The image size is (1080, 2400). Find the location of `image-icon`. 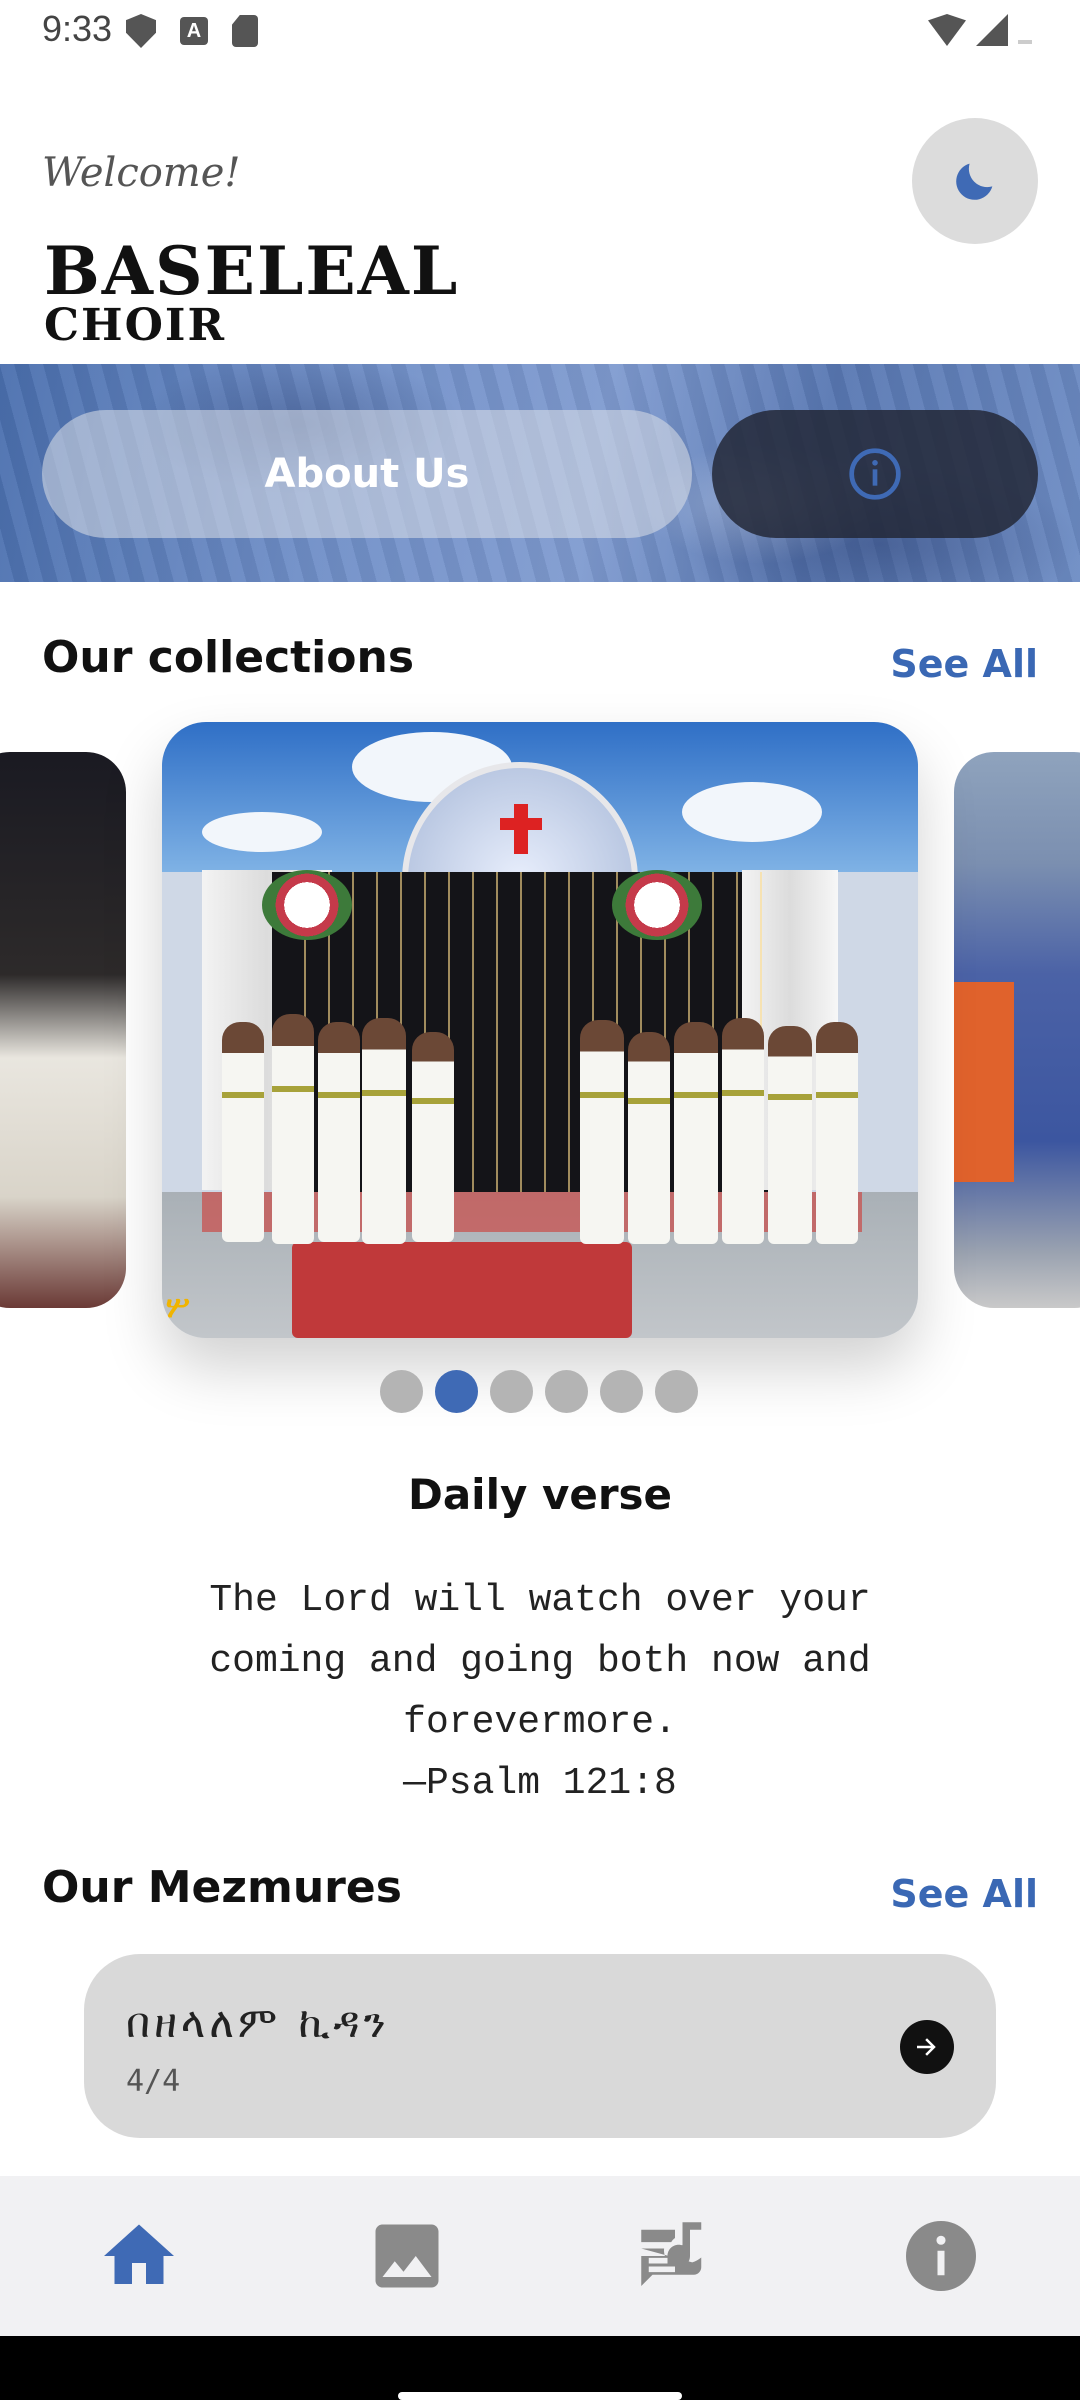

image-icon is located at coordinates (407, 2256).